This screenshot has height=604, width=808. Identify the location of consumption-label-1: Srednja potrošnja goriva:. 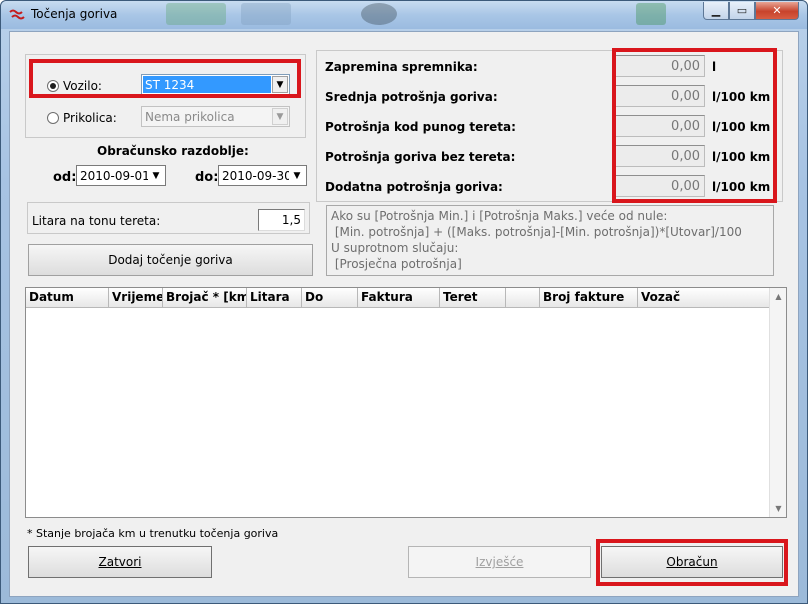
(411, 97).